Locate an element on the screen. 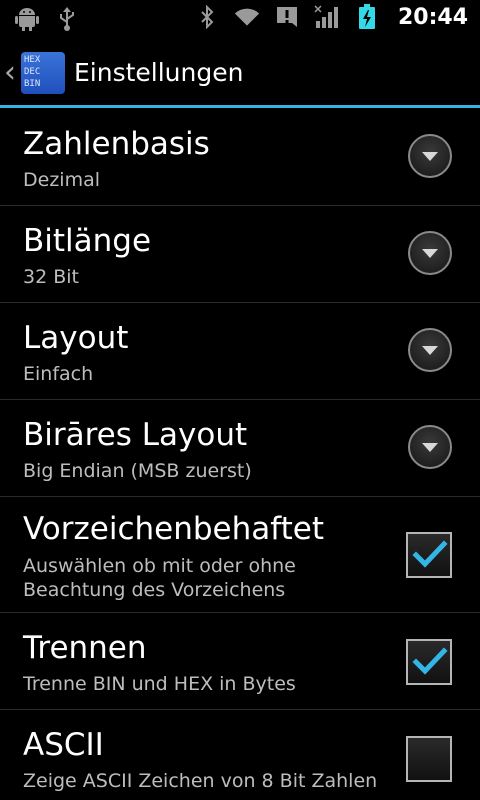 This screenshot has width=480, height=800. pref-summary-line1: Auswählen ob mit oder ohne is located at coordinates (159, 566).